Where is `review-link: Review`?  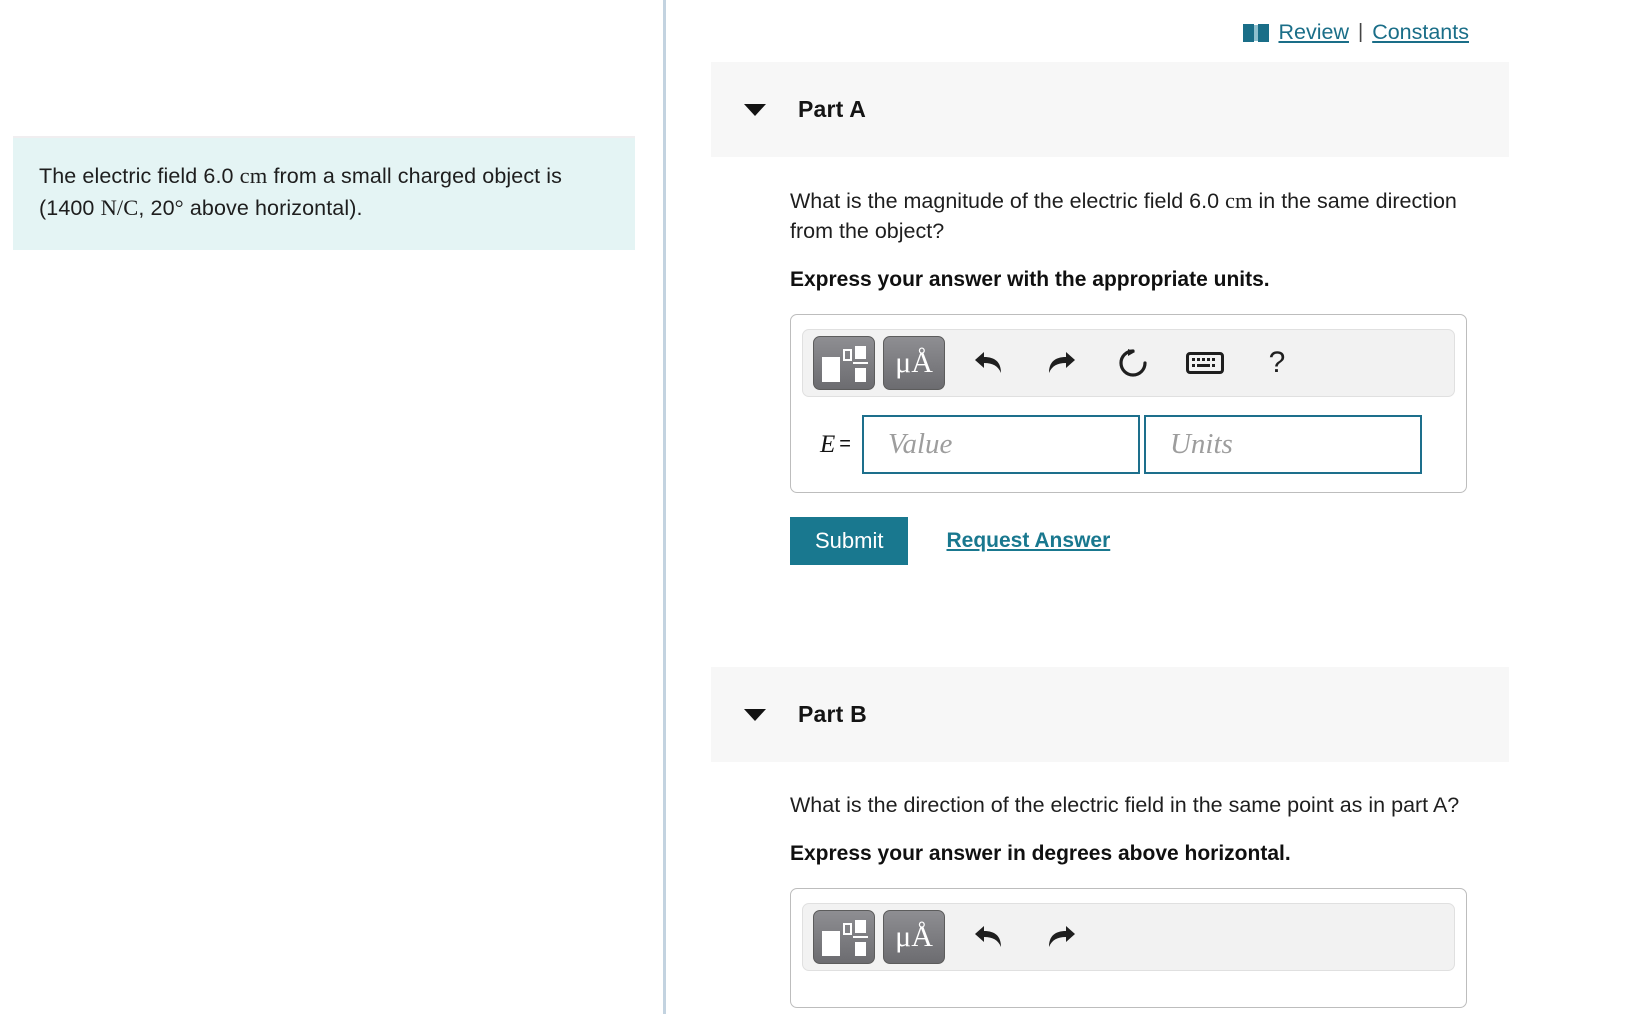 review-link: Review is located at coordinates (1313, 32).